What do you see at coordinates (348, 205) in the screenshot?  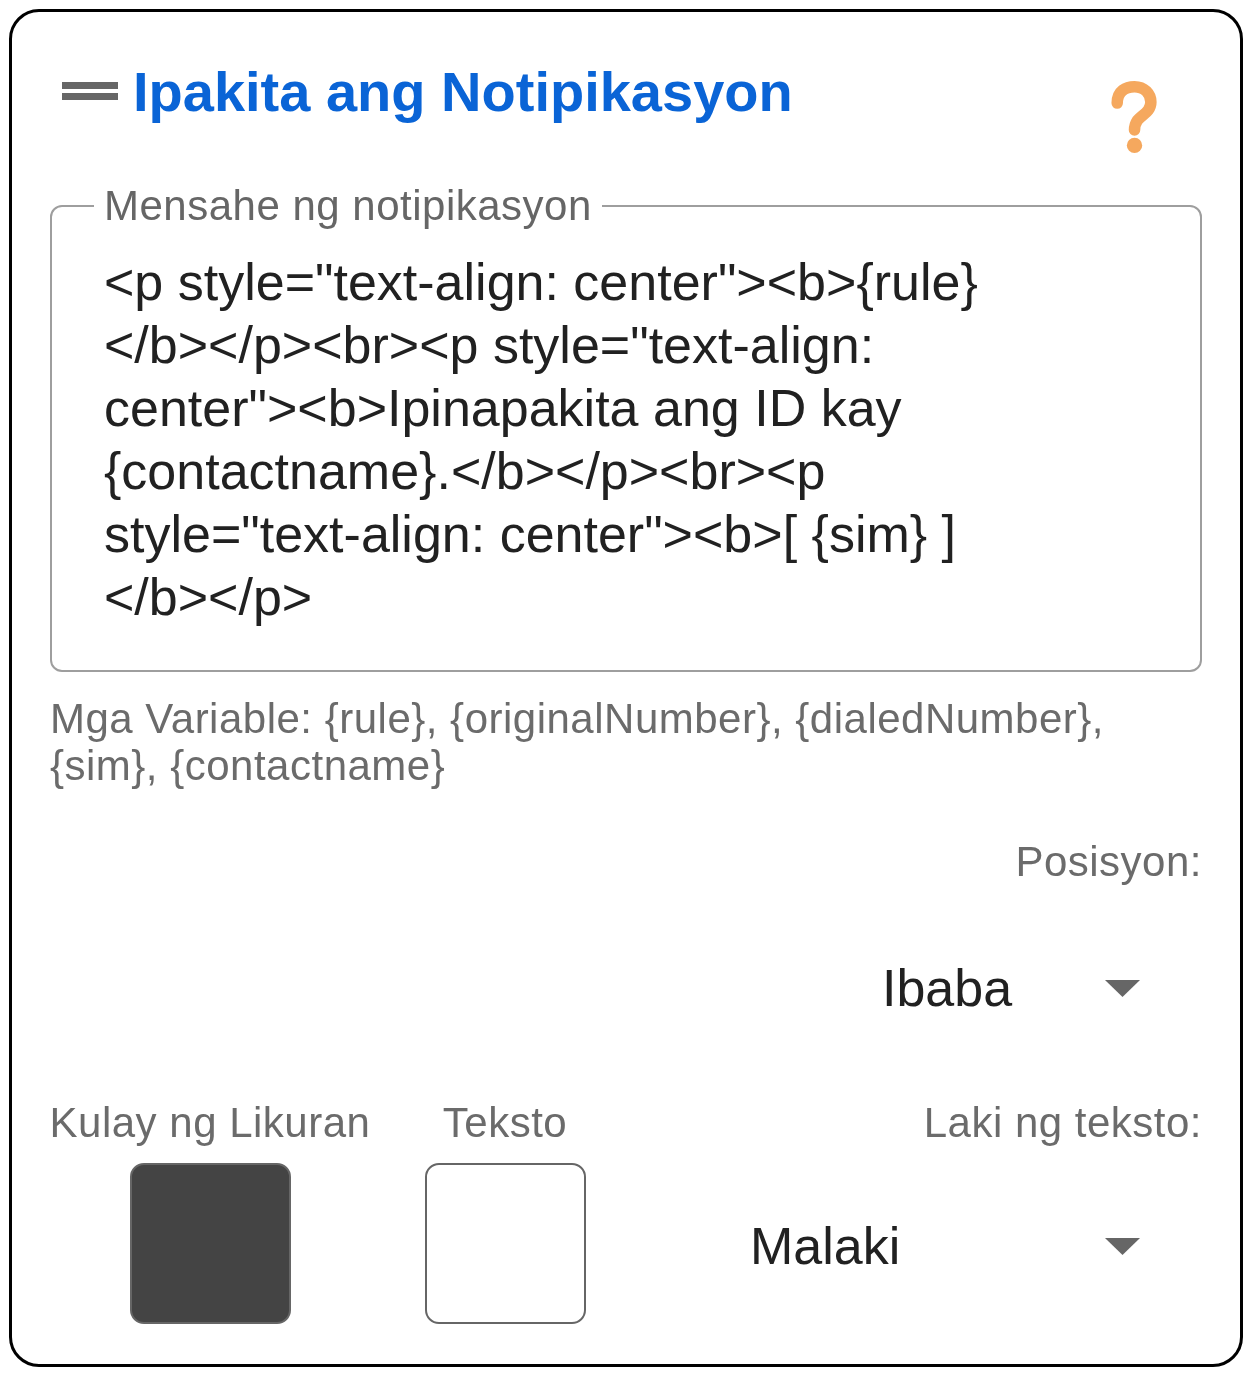 I see `field-label: Mensahe ng notipikasyon` at bounding box center [348, 205].